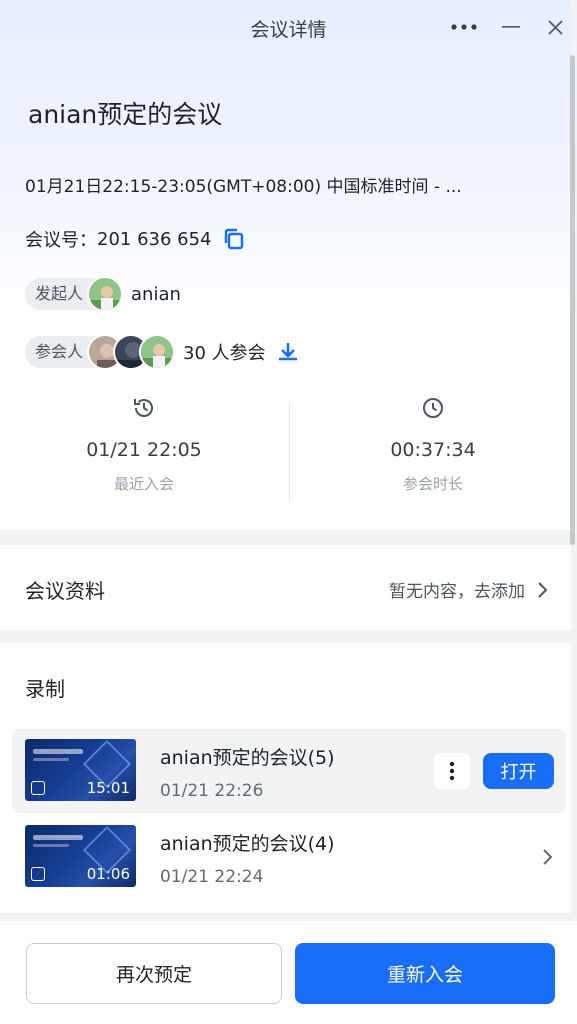 This screenshot has height=1024, width=577. I want to click on footer-actions: 再次预定 重新入会, so click(288, 972).